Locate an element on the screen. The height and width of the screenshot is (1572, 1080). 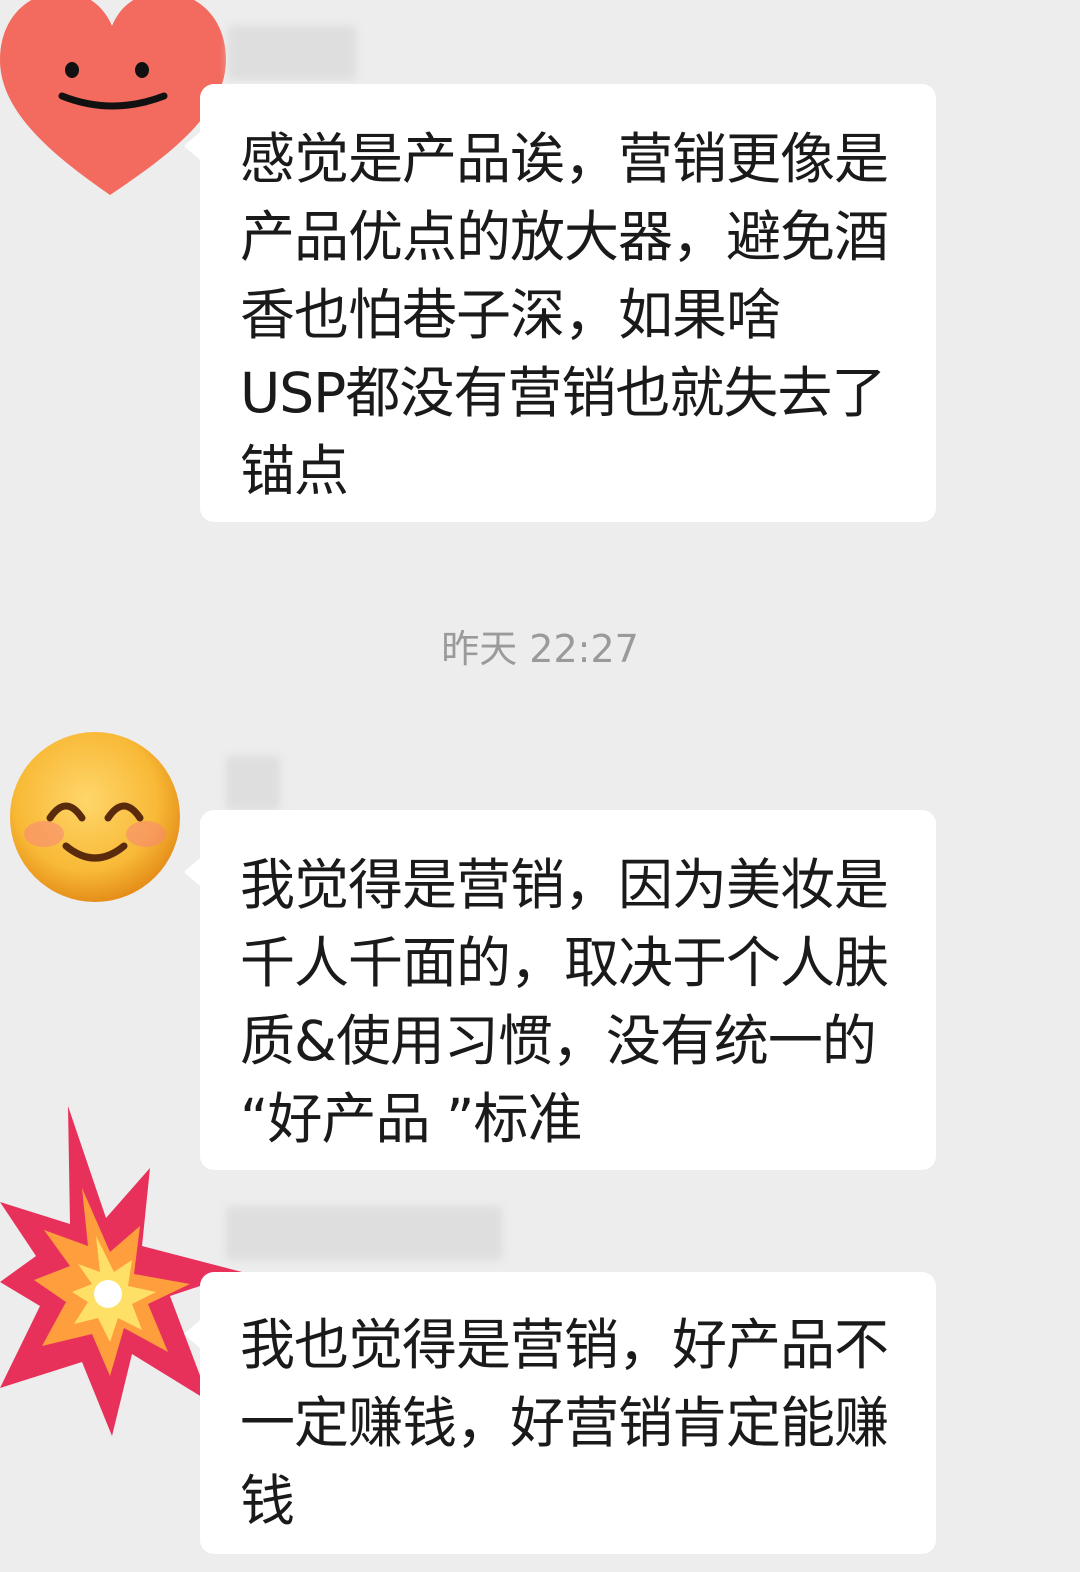
message-bubble: 我也觉得是营销，好产品不 一定赚钱，好营销肯定能赚 钱 is located at coordinates (560, 1413).